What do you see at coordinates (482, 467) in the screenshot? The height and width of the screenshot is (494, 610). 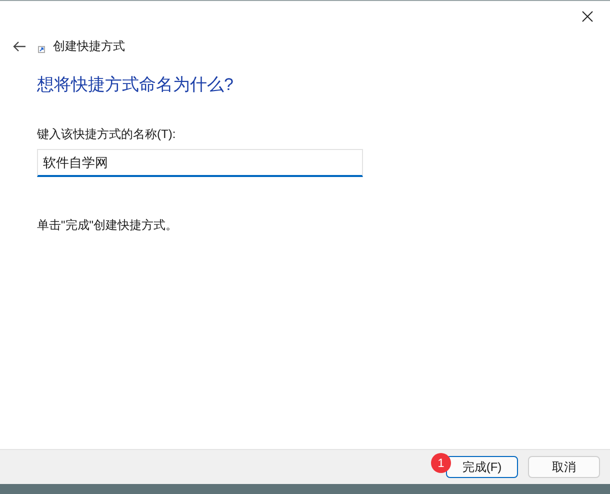 I see `finish-button: 完成(F)` at bounding box center [482, 467].